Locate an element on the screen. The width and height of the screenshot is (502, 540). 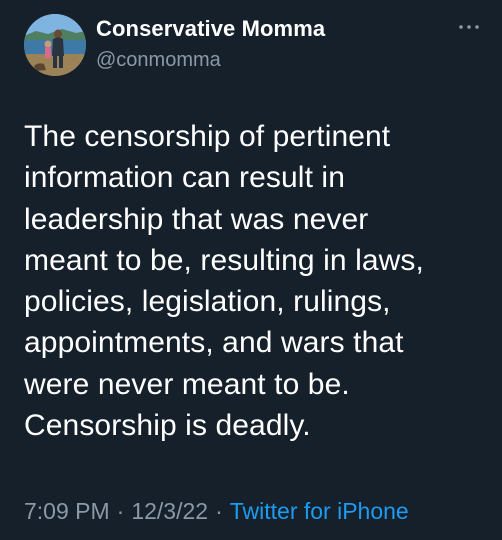
tweet-source-link: Twitter for iPhone is located at coordinates (319, 511).